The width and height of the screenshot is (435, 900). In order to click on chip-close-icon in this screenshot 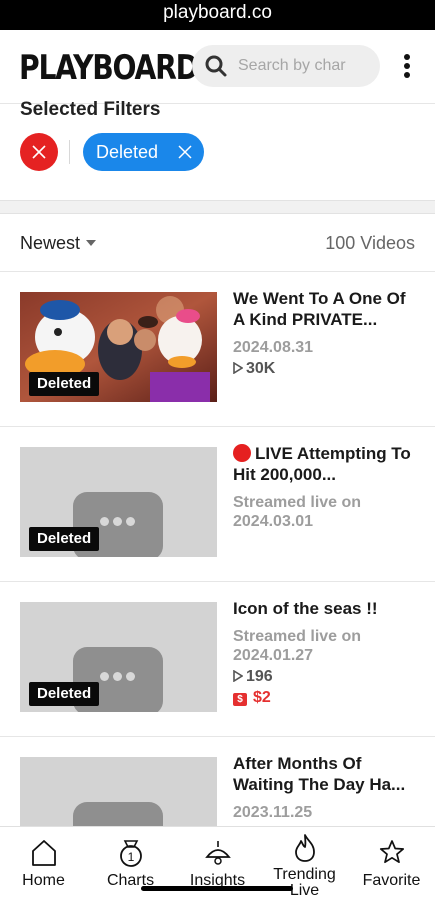, I will do `click(185, 152)`.